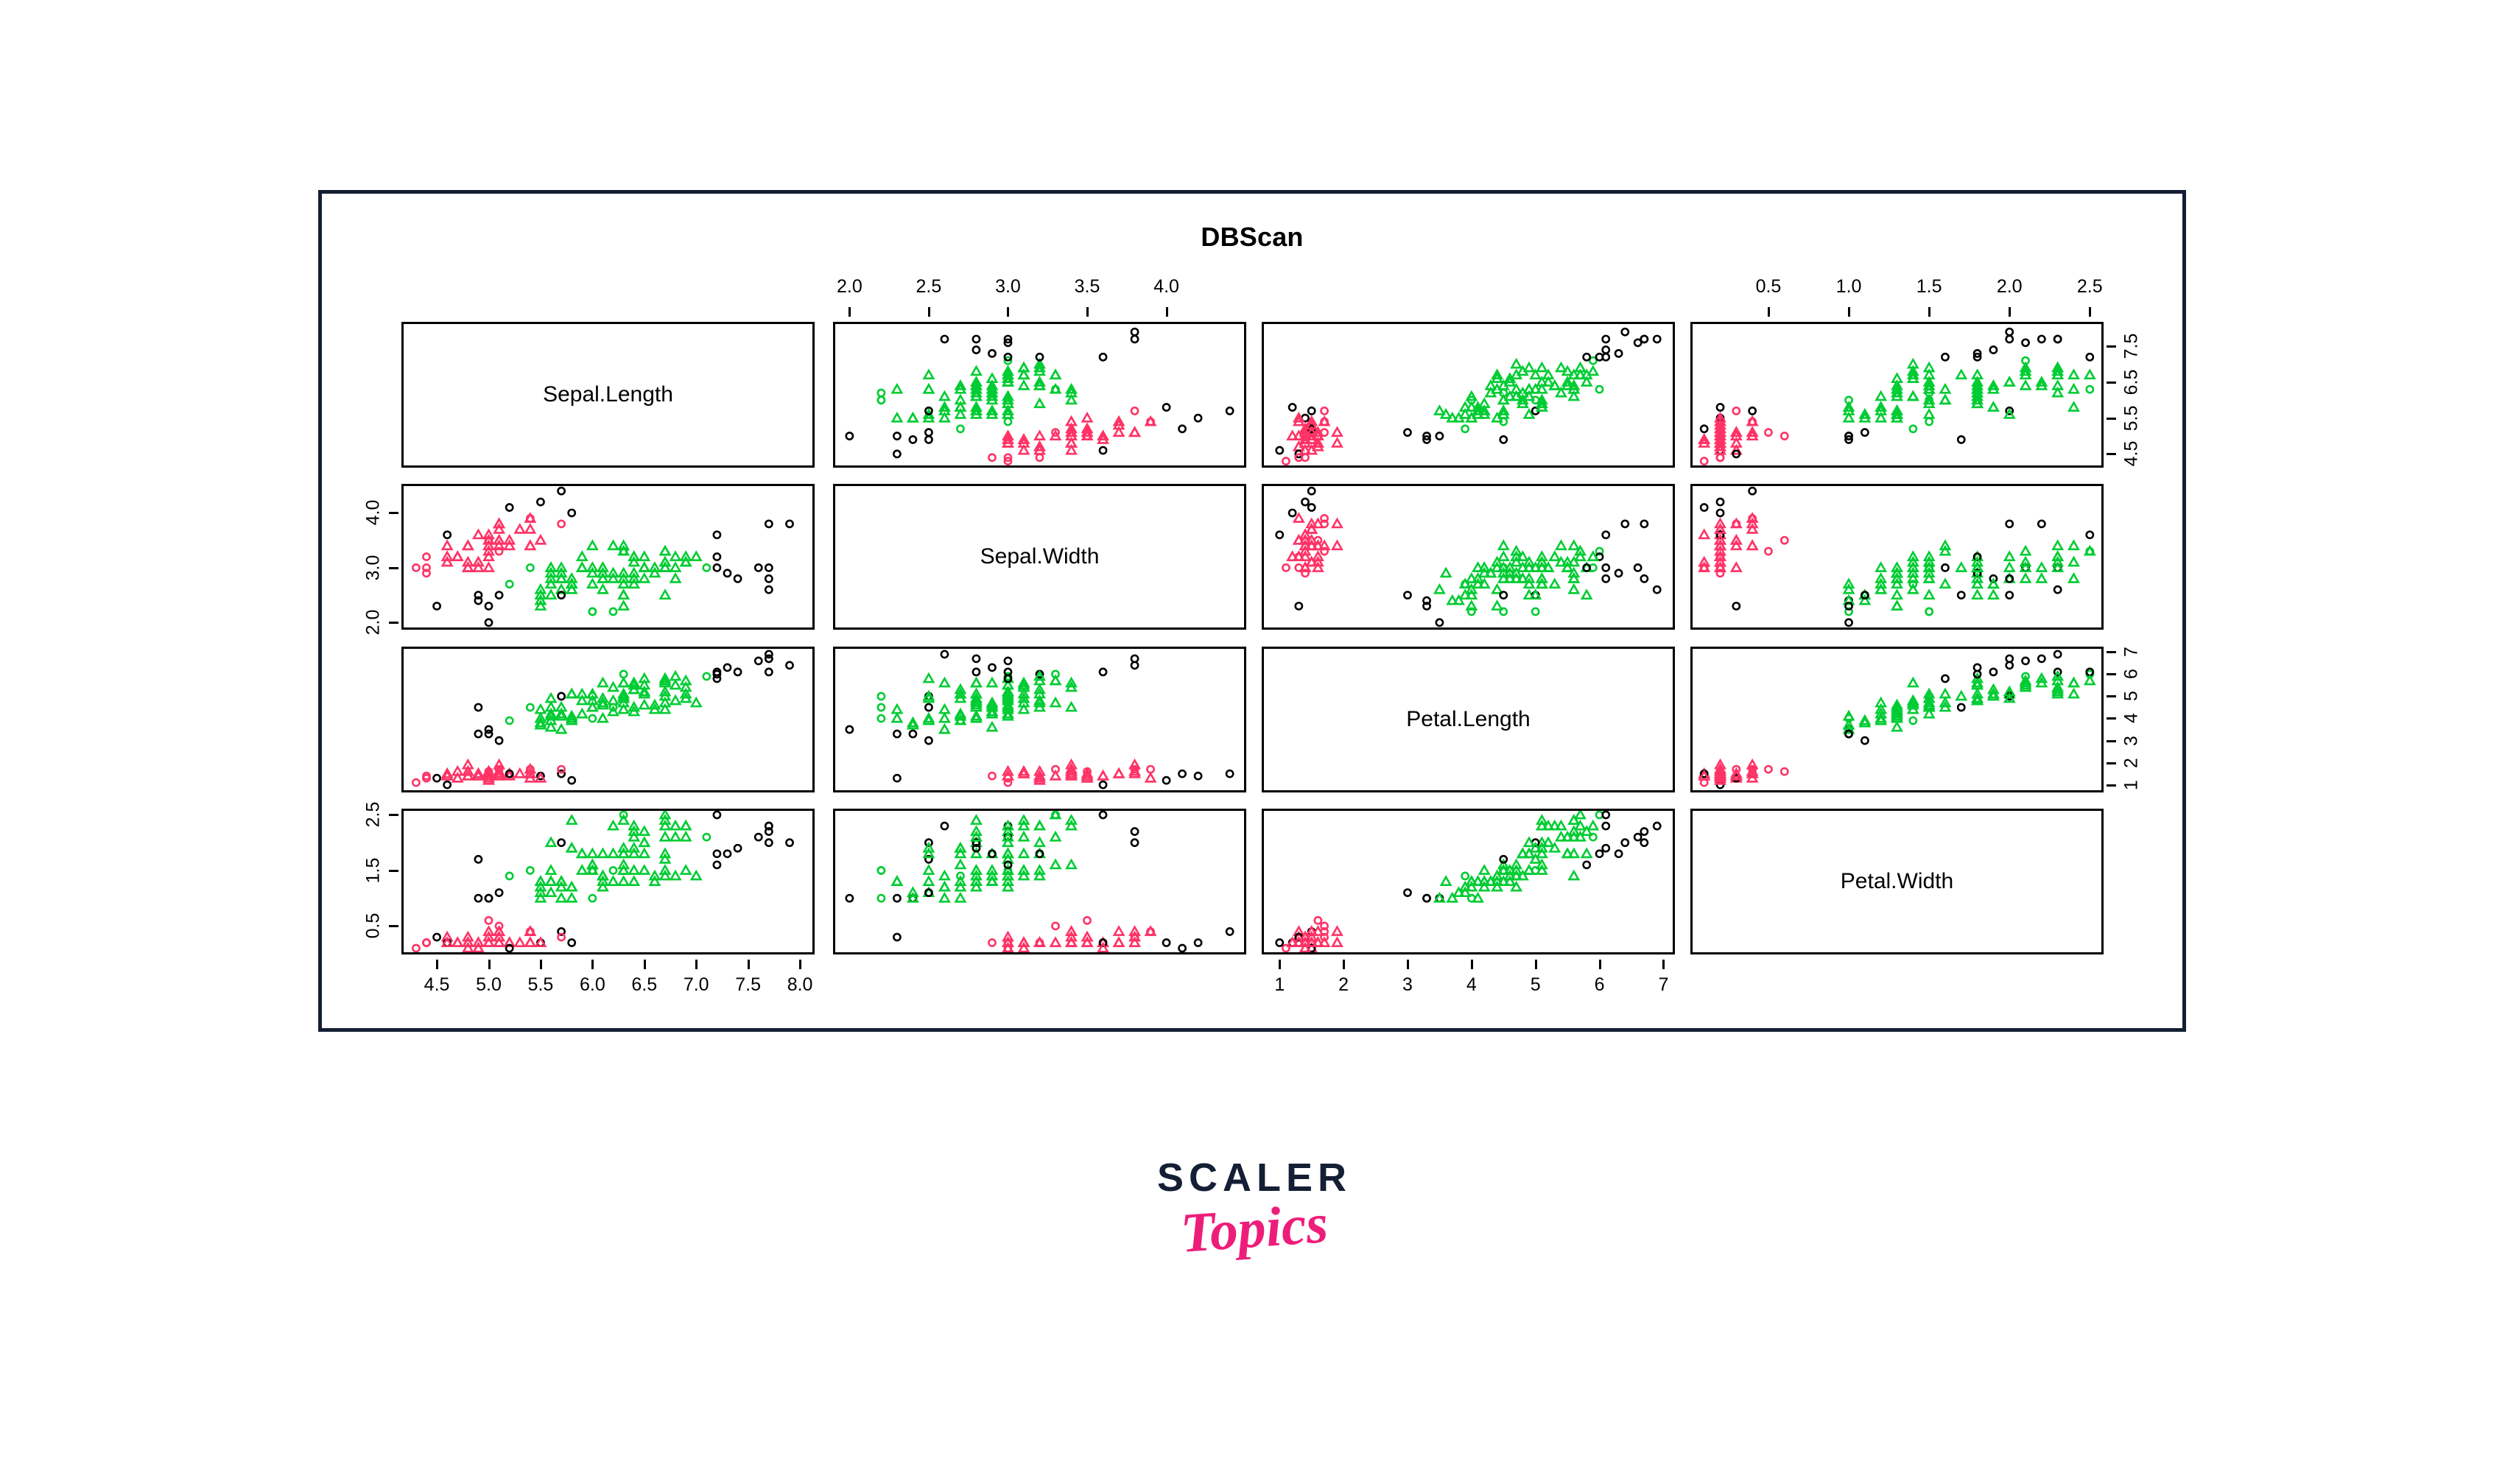 The image size is (2505, 1484). I want to click on tick-label-top-petal_width: 1.0, so click(1848, 287).